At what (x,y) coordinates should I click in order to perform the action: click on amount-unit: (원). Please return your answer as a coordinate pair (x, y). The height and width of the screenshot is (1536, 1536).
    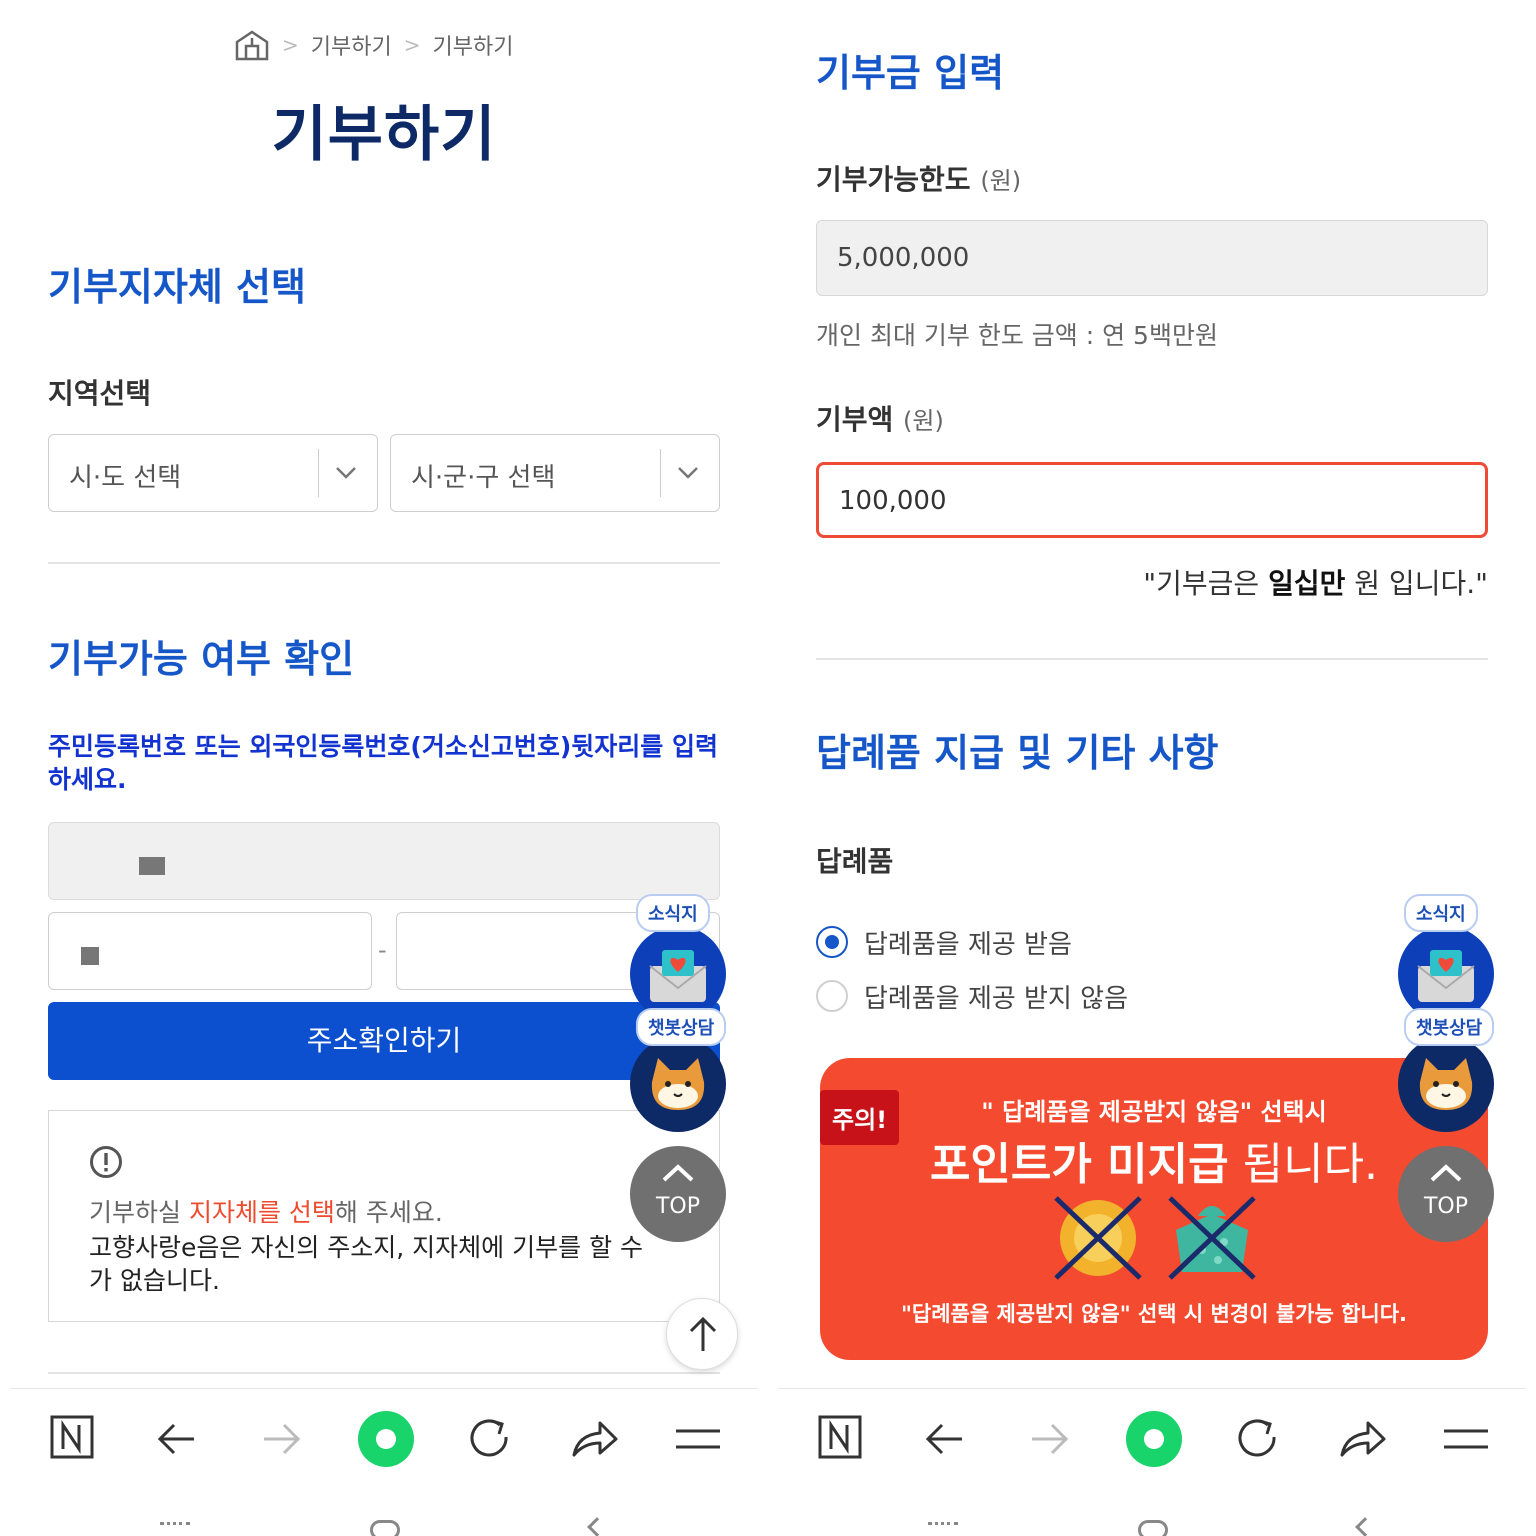
    Looking at the image, I should click on (923, 421).